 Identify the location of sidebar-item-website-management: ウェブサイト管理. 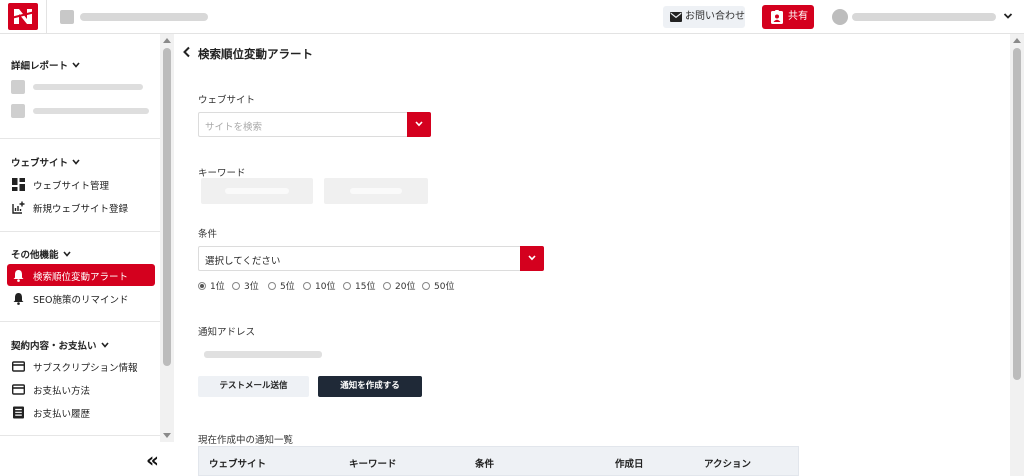
(81, 184).